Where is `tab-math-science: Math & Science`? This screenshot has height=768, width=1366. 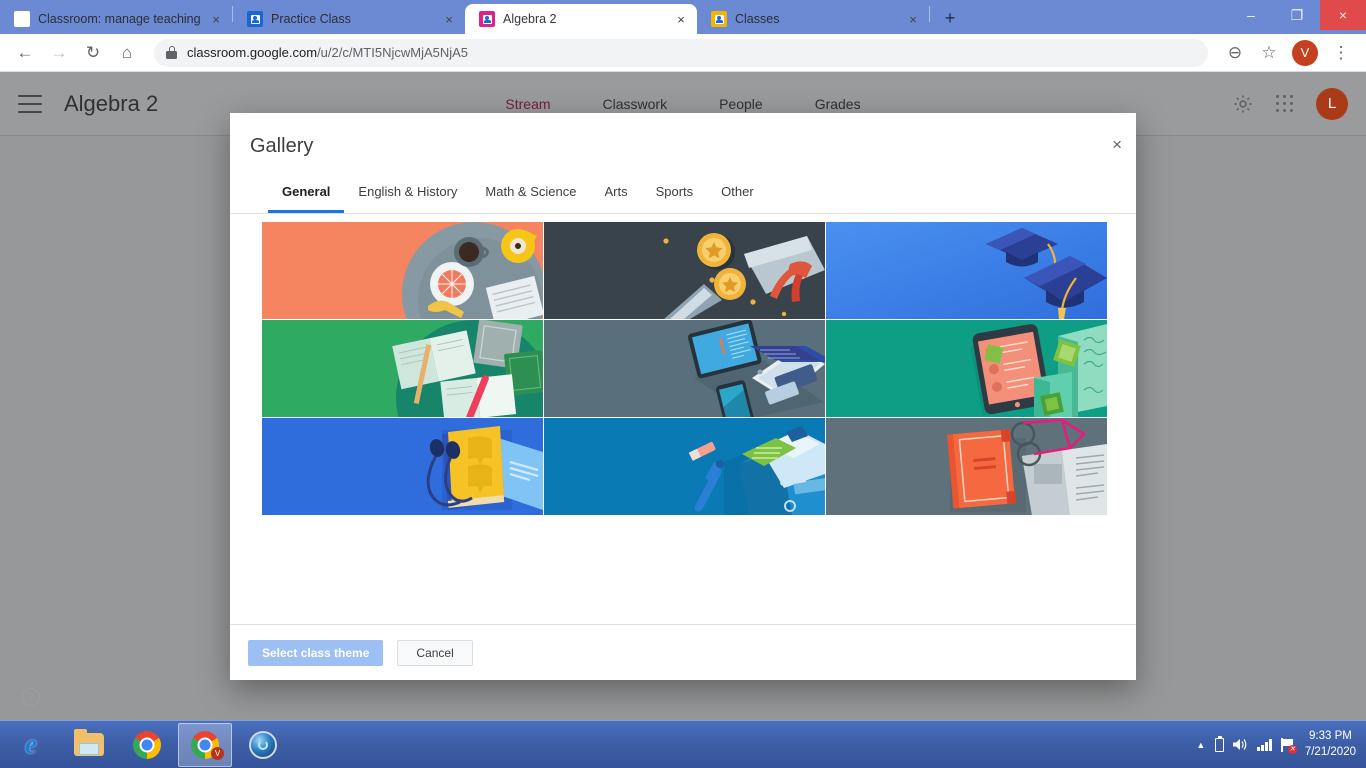
tab-math-science: Math & Science is located at coordinates (530, 193).